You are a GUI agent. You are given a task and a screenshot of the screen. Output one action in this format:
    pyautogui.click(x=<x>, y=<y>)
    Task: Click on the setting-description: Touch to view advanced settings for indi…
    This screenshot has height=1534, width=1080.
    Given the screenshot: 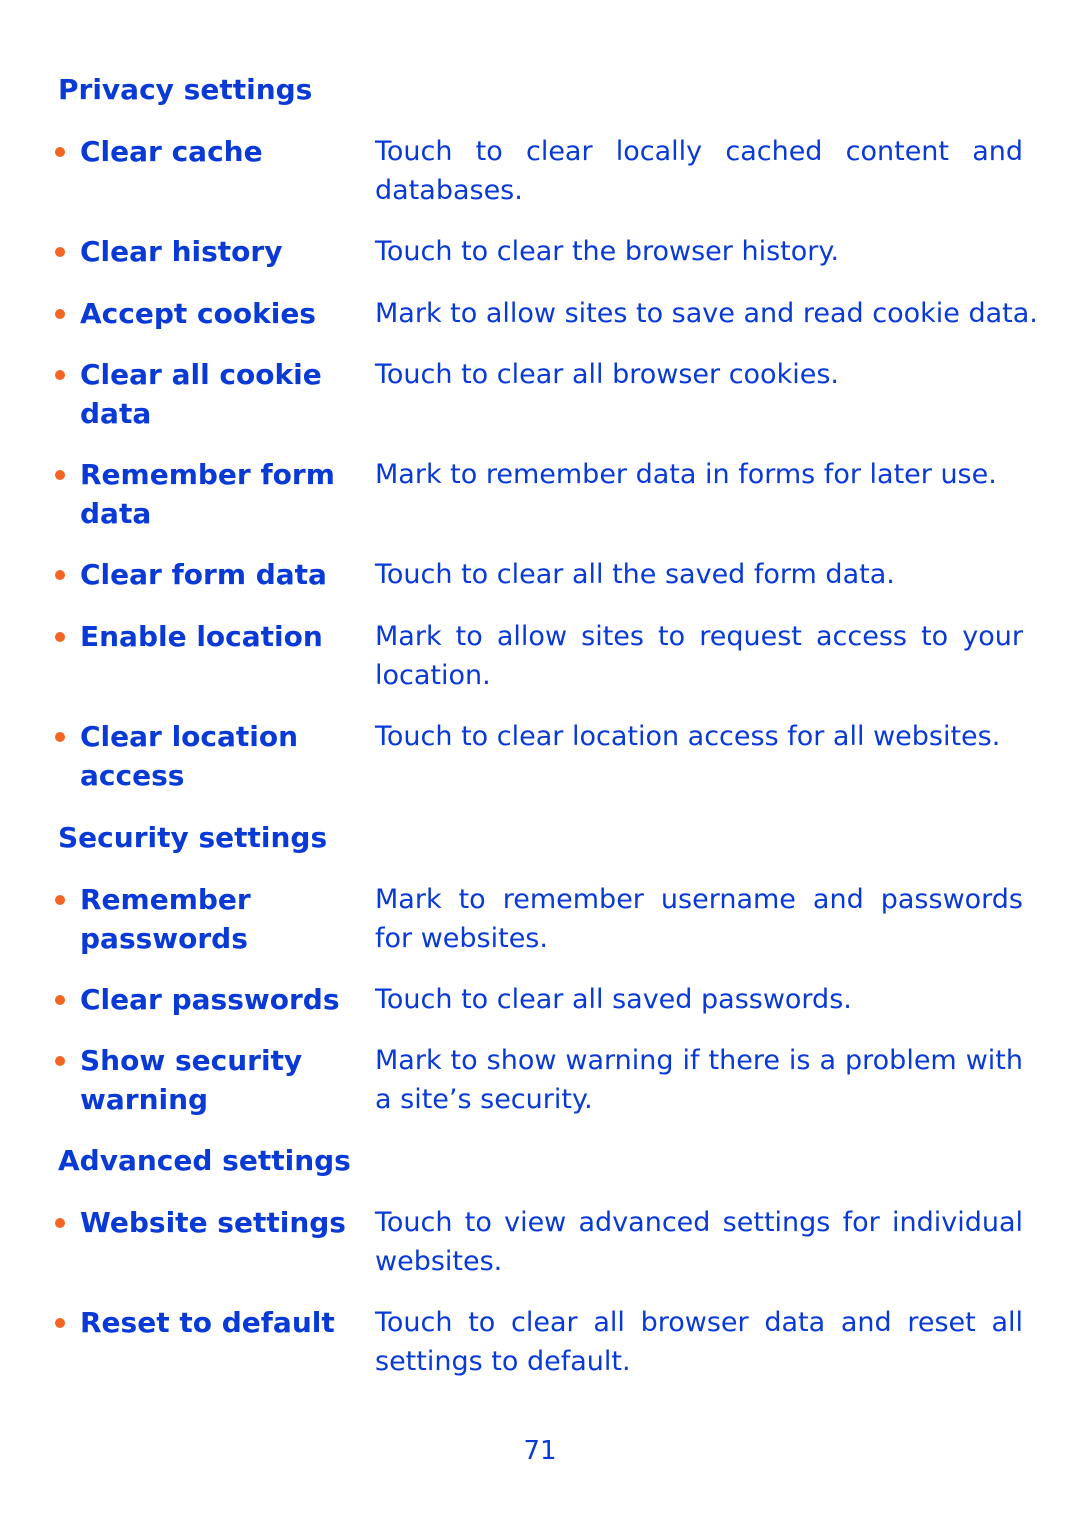 What is the action you would take?
    pyautogui.click(x=699, y=1242)
    